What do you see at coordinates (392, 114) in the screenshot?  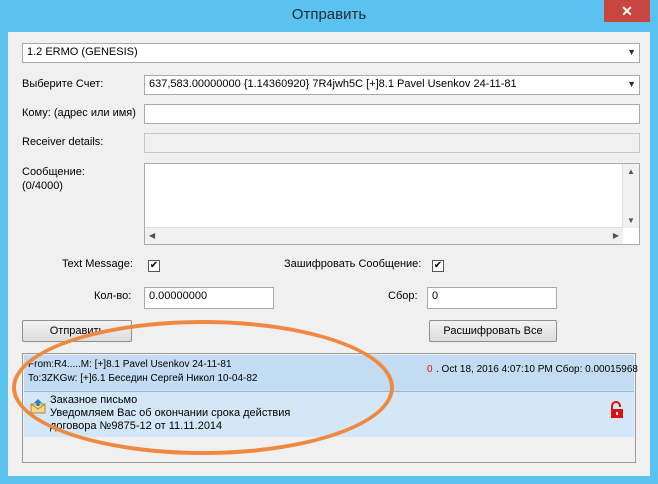 I see `recipient-input` at bounding box center [392, 114].